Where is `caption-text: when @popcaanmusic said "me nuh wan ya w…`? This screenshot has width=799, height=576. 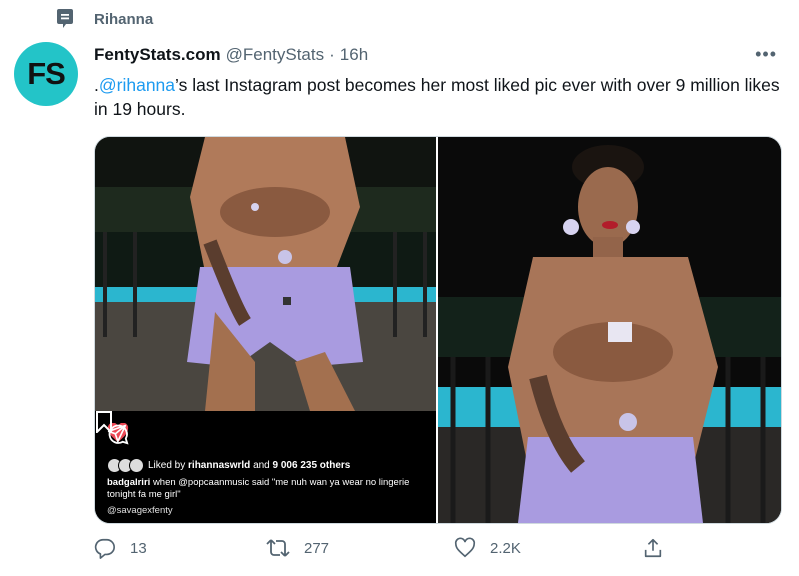
caption-text: when @popcaanmusic said "me nuh wan ya w… is located at coordinates (258, 488).